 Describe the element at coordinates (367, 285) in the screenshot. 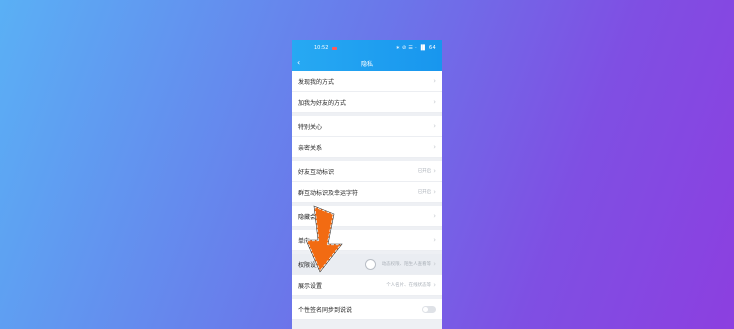

I see `row-display-settings: 展示设置 个人名片、在线状态等 ›` at that location.